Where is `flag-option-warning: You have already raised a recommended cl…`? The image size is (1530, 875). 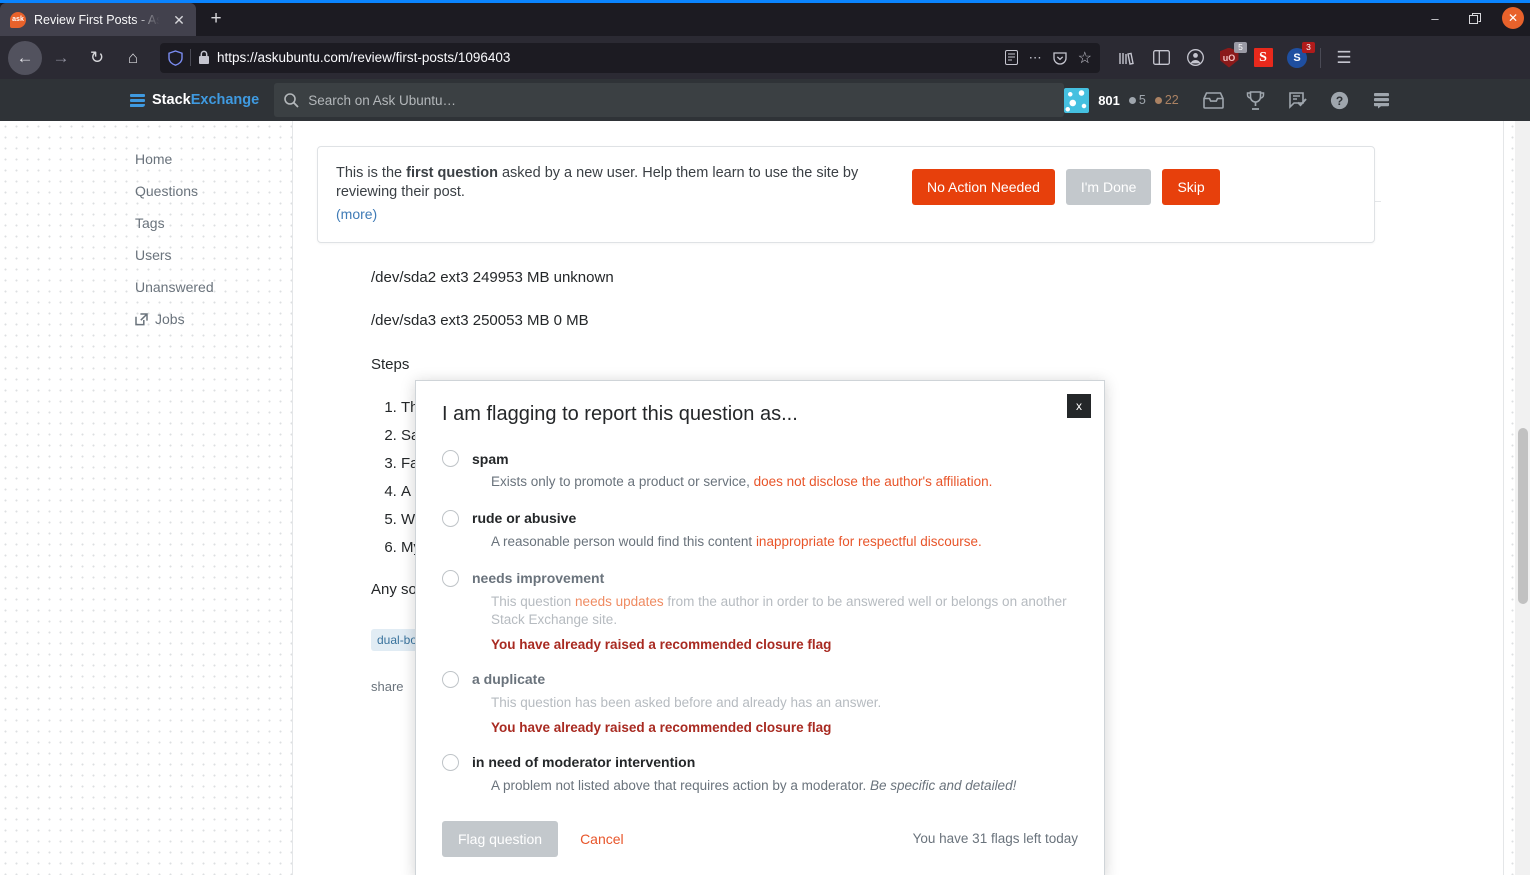 flag-option-warning: You have already raised a recommended cl… is located at coordinates (661, 644).